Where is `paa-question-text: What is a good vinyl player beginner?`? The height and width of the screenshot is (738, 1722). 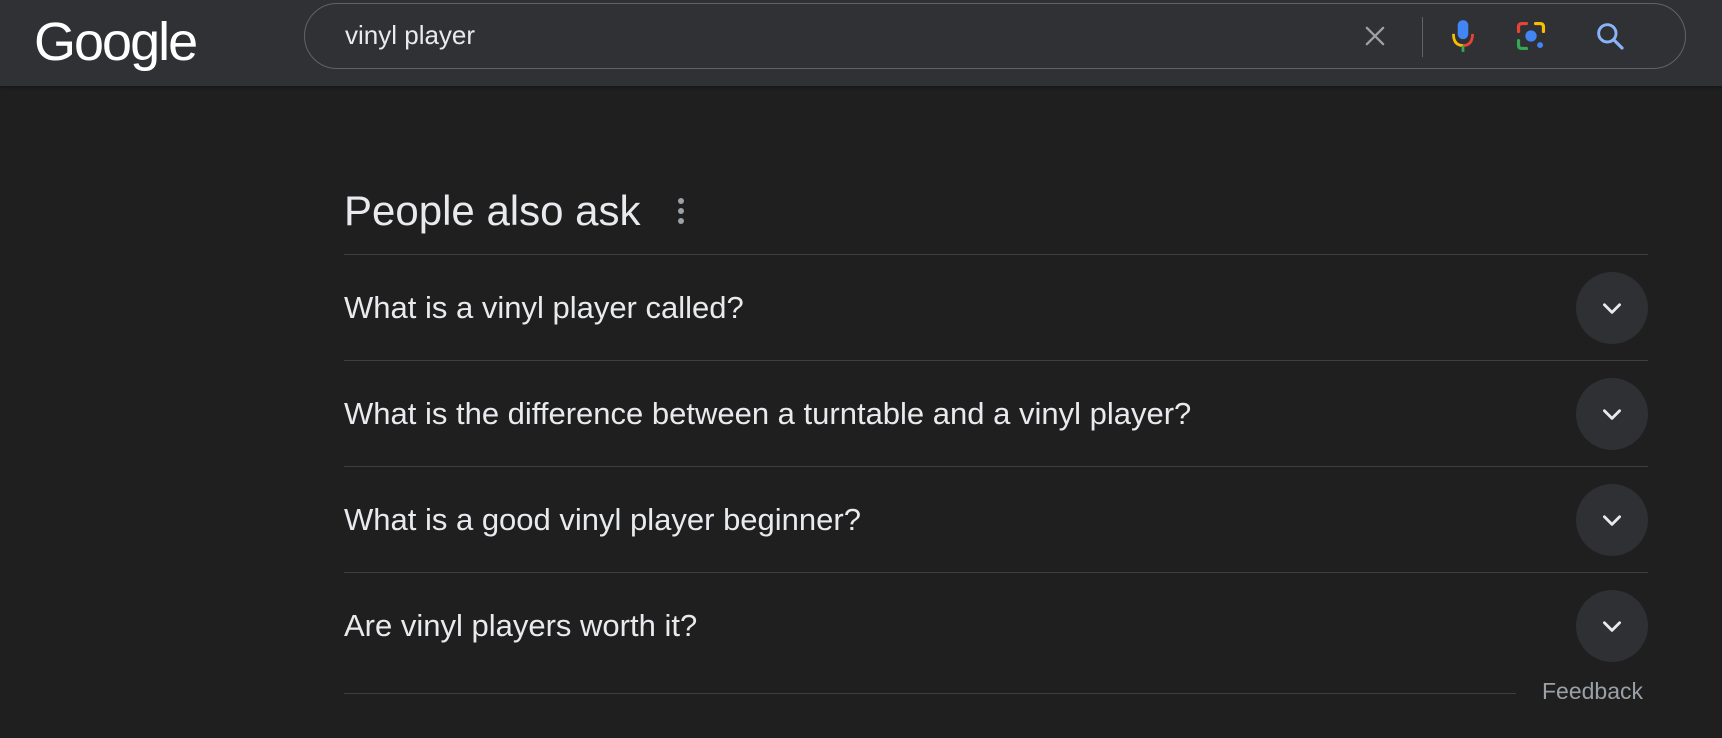
paa-question-text: What is a good vinyl player beginner? is located at coordinates (602, 519).